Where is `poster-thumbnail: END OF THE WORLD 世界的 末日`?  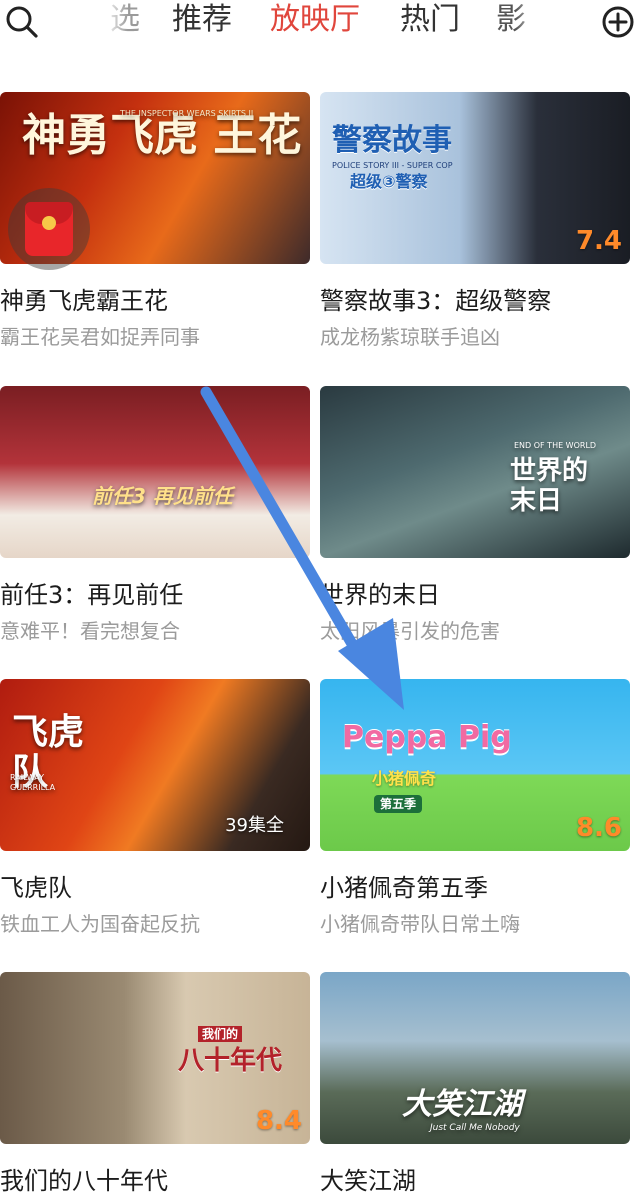
poster-thumbnail: END OF THE WORLD 世界的 末日 is located at coordinates (475, 472).